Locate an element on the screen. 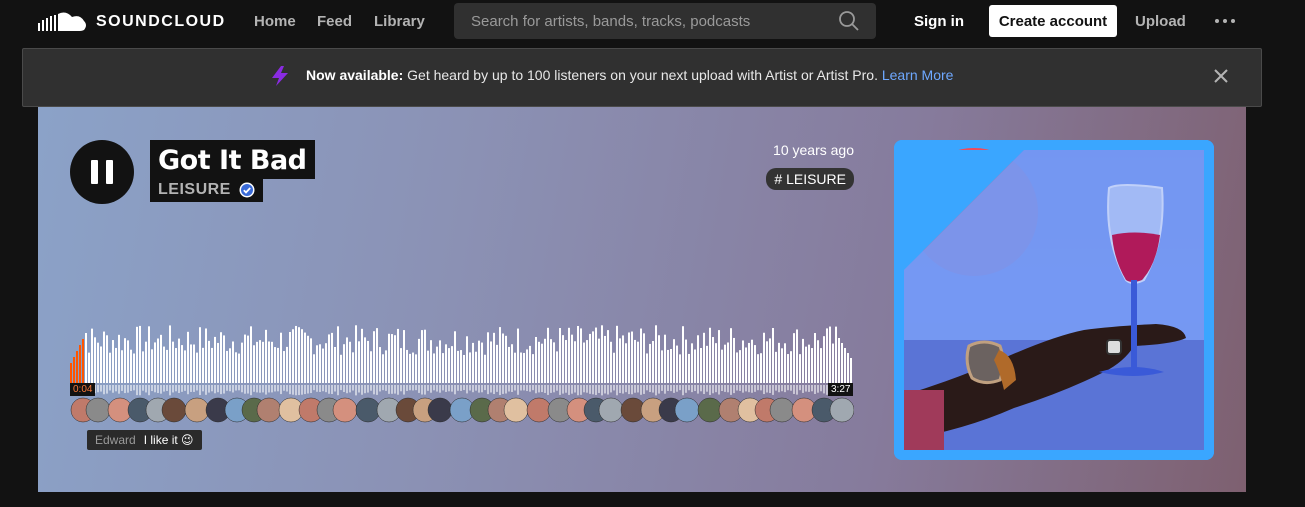  create-account-button: Create account is located at coordinates (1053, 21).